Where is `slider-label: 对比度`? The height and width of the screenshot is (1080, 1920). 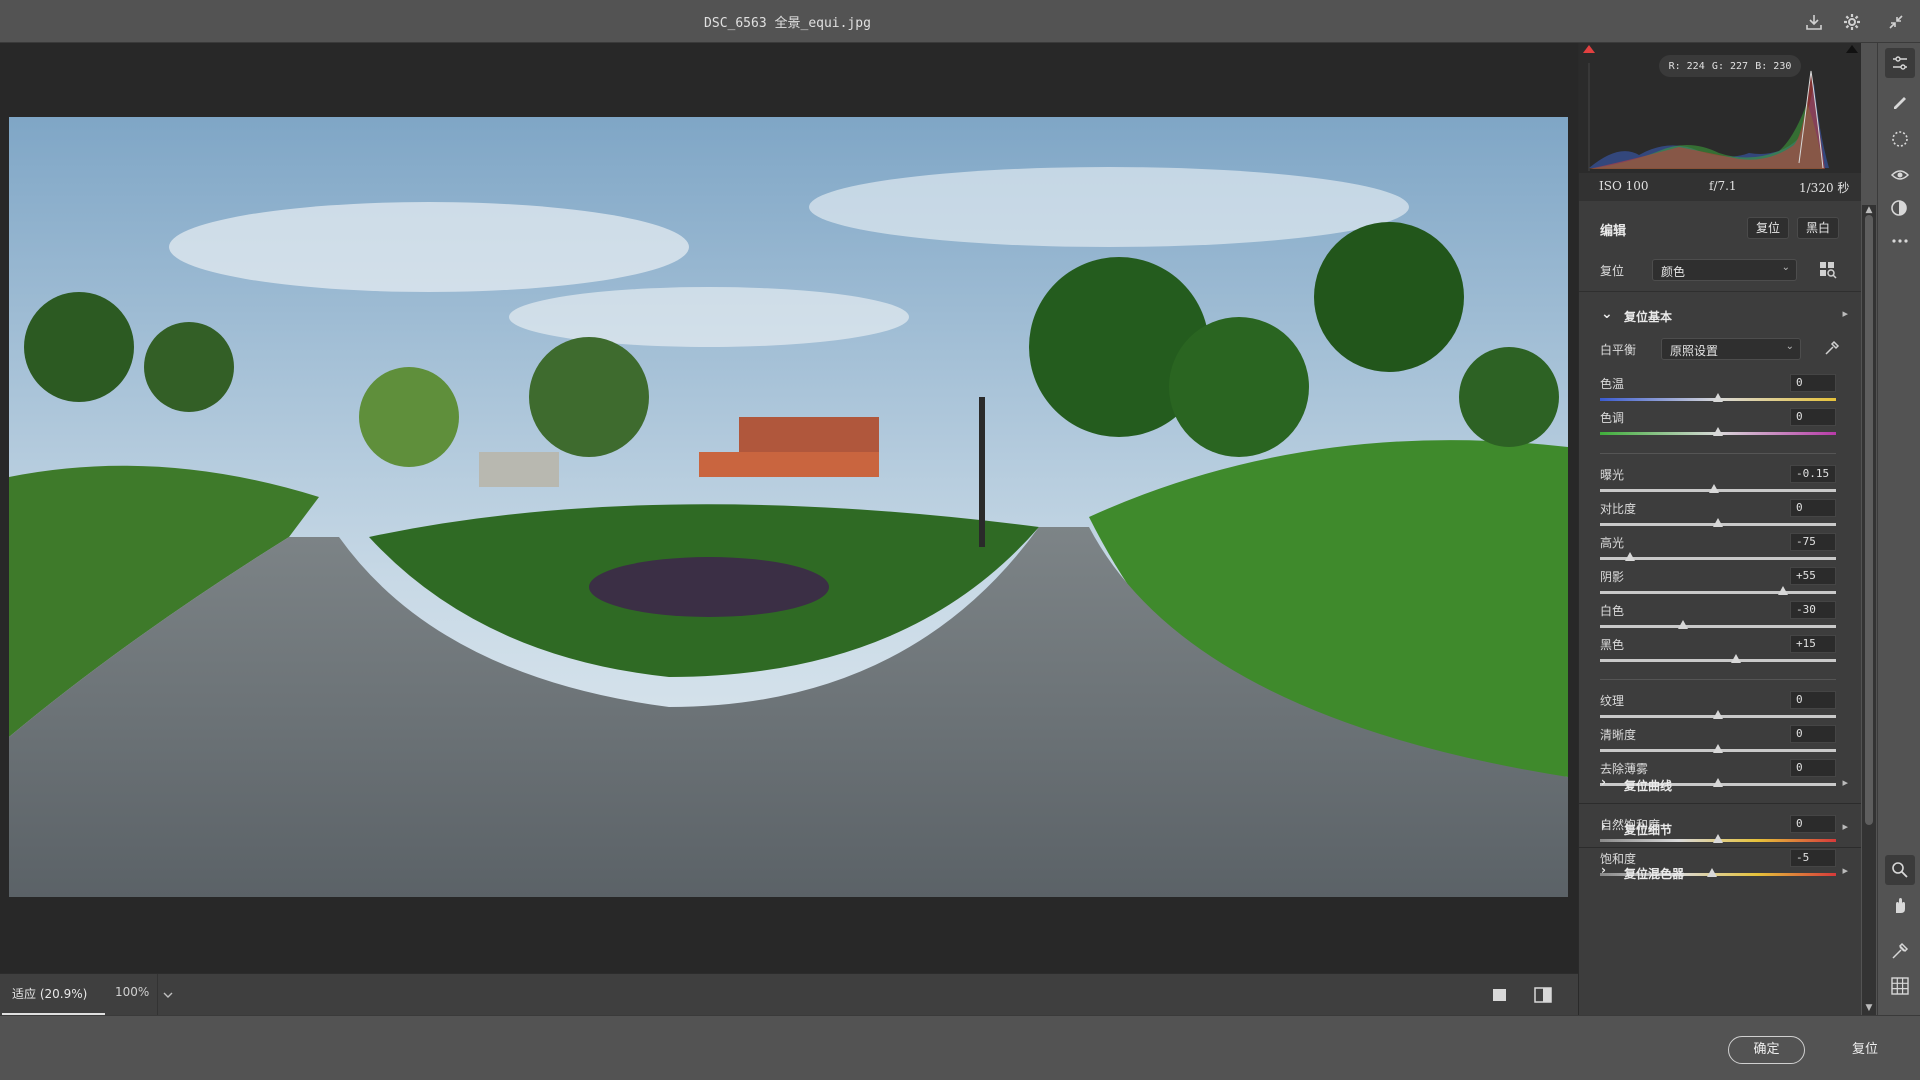 slider-label: 对比度 is located at coordinates (1618, 509).